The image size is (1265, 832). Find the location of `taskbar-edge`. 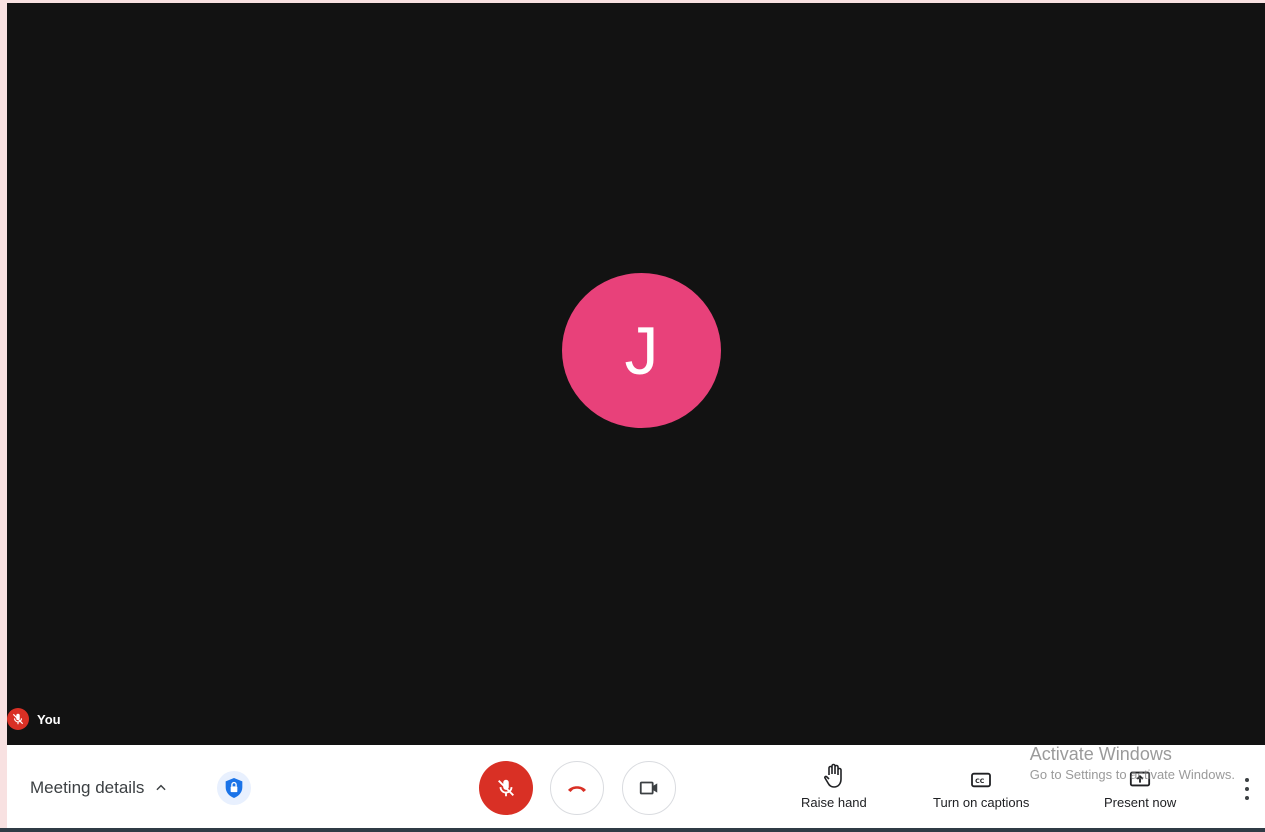

taskbar-edge is located at coordinates (632, 830).